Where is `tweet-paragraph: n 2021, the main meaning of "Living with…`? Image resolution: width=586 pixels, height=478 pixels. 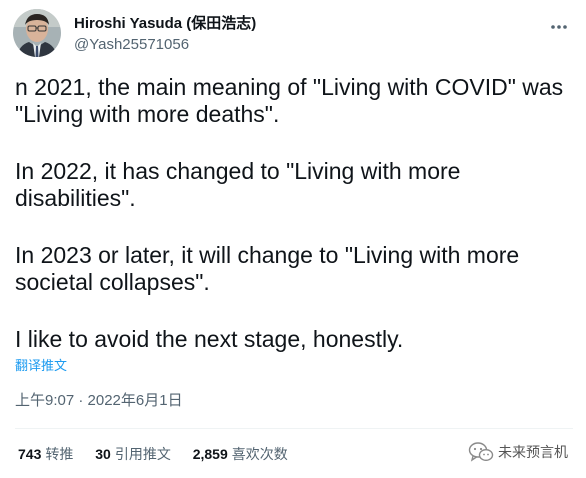 tweet-paragraph: n 2021, the main meaning of "Living with… is located at coordinates (289, 100).